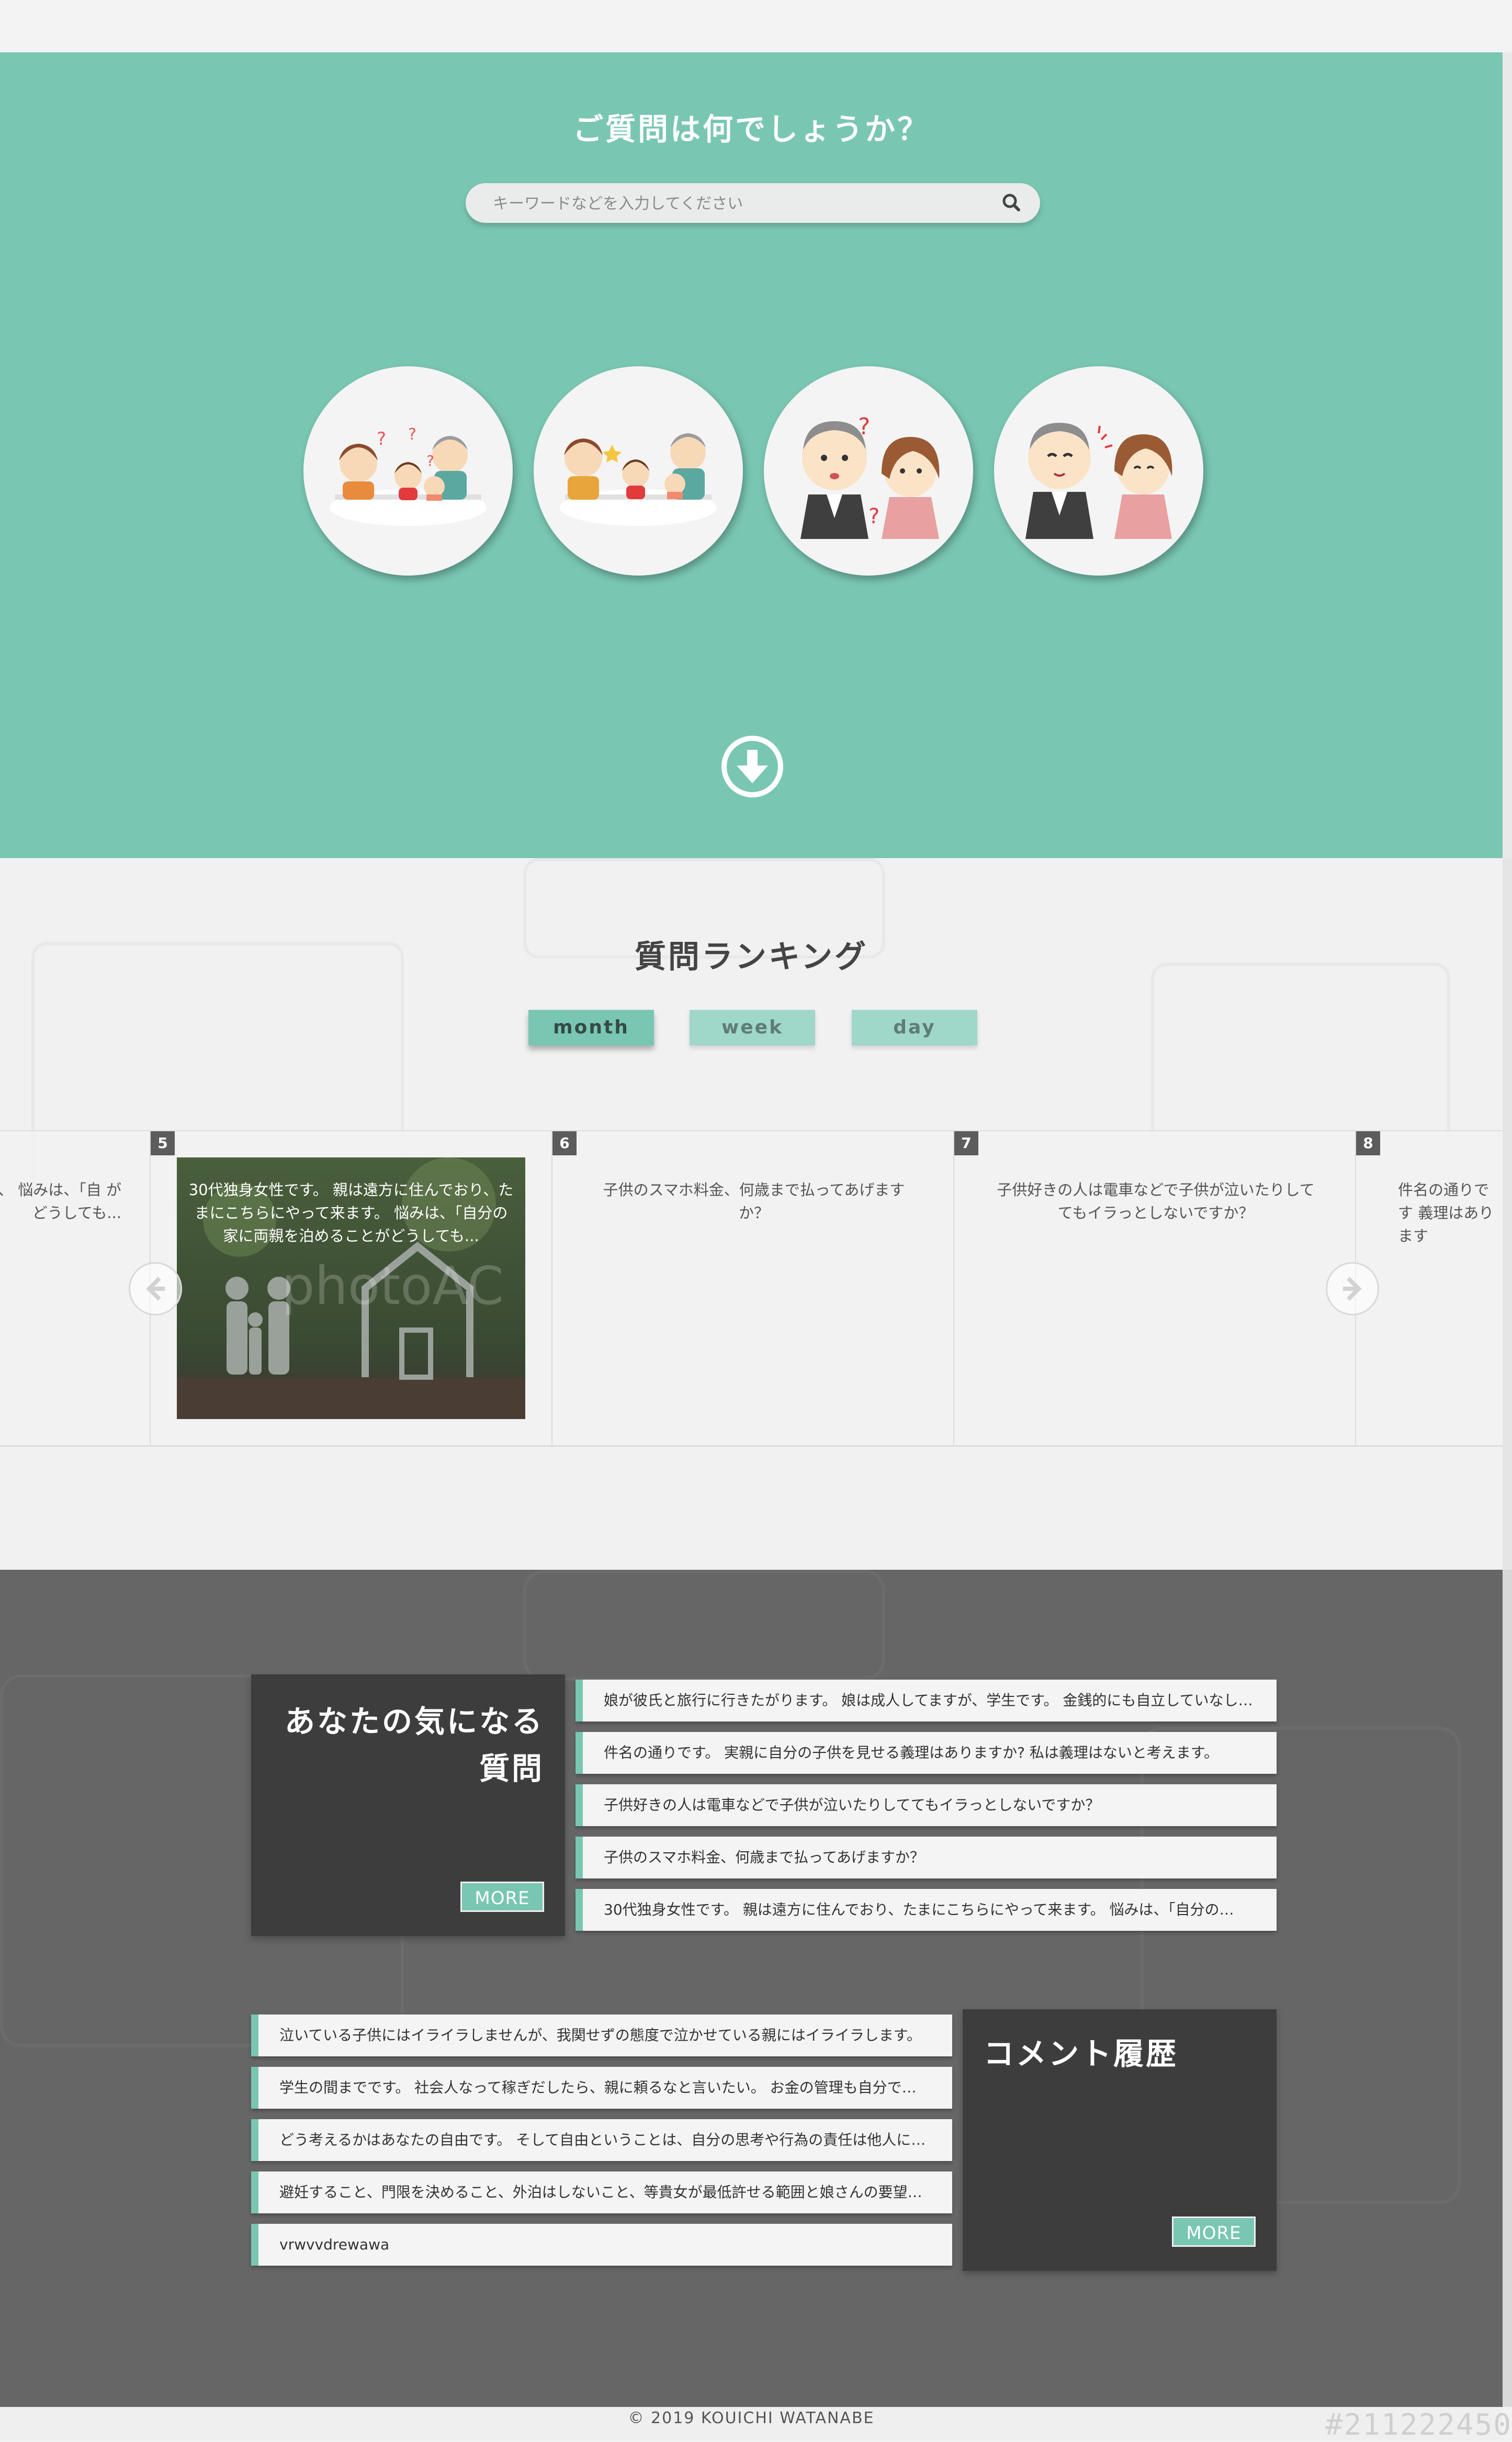  Describe the element at coordinates (1508, 455) in the screenshot. I see `page-scrollbar` at that location.